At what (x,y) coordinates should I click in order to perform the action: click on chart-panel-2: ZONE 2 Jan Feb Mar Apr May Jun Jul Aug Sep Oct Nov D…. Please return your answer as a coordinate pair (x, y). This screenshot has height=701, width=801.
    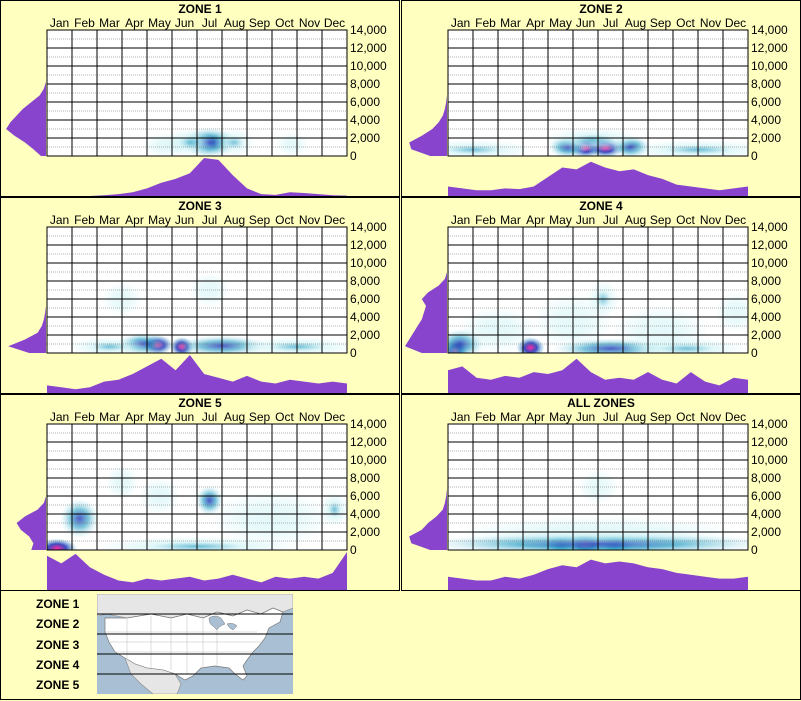
    Looking at the image, I should click on (601, 98).